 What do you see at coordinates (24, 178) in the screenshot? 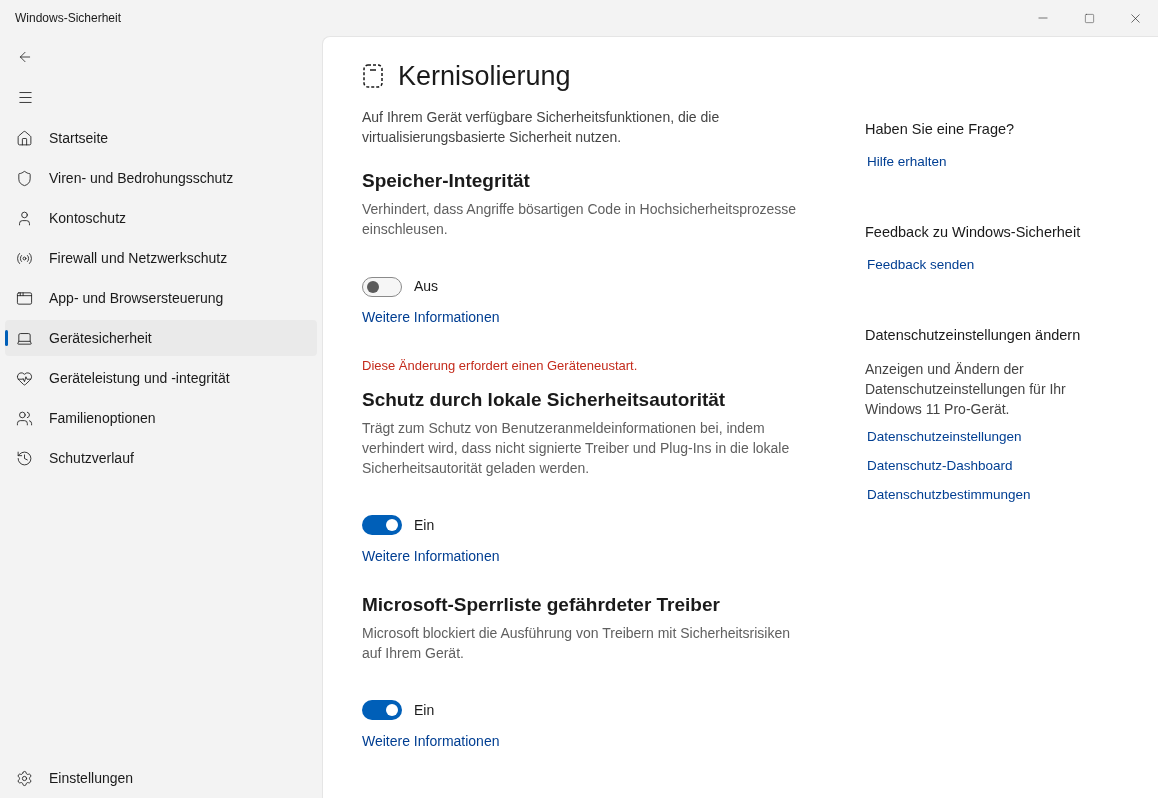
I see `shield-icon` at bounding box center [24, 178].